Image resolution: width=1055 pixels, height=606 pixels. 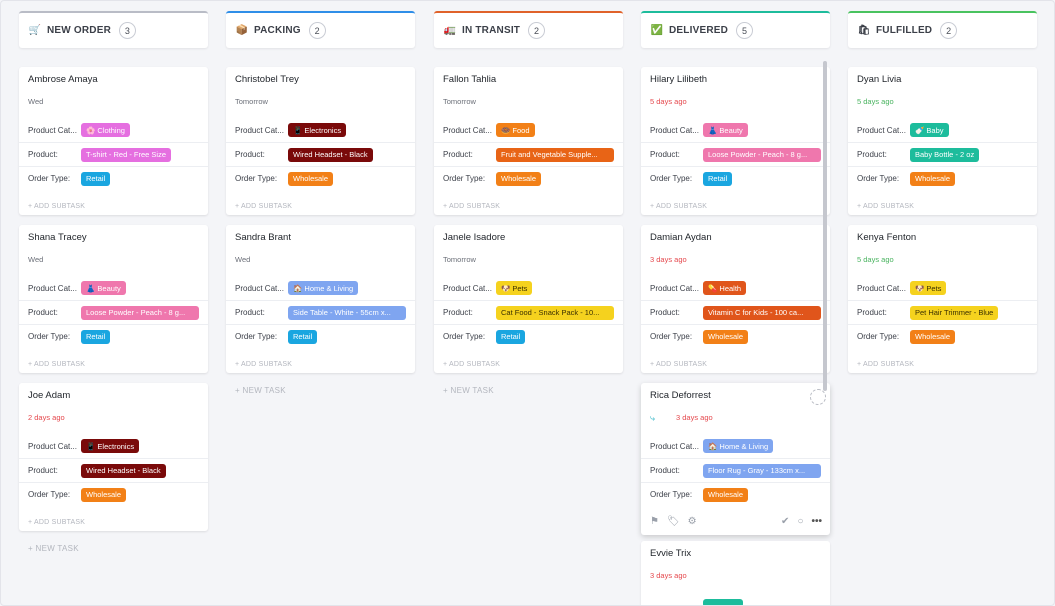 What do you see at coordinates (267, 79) in the screenshot?
I see `task-name: Christobel Trey` at bounding box center [267, 79].